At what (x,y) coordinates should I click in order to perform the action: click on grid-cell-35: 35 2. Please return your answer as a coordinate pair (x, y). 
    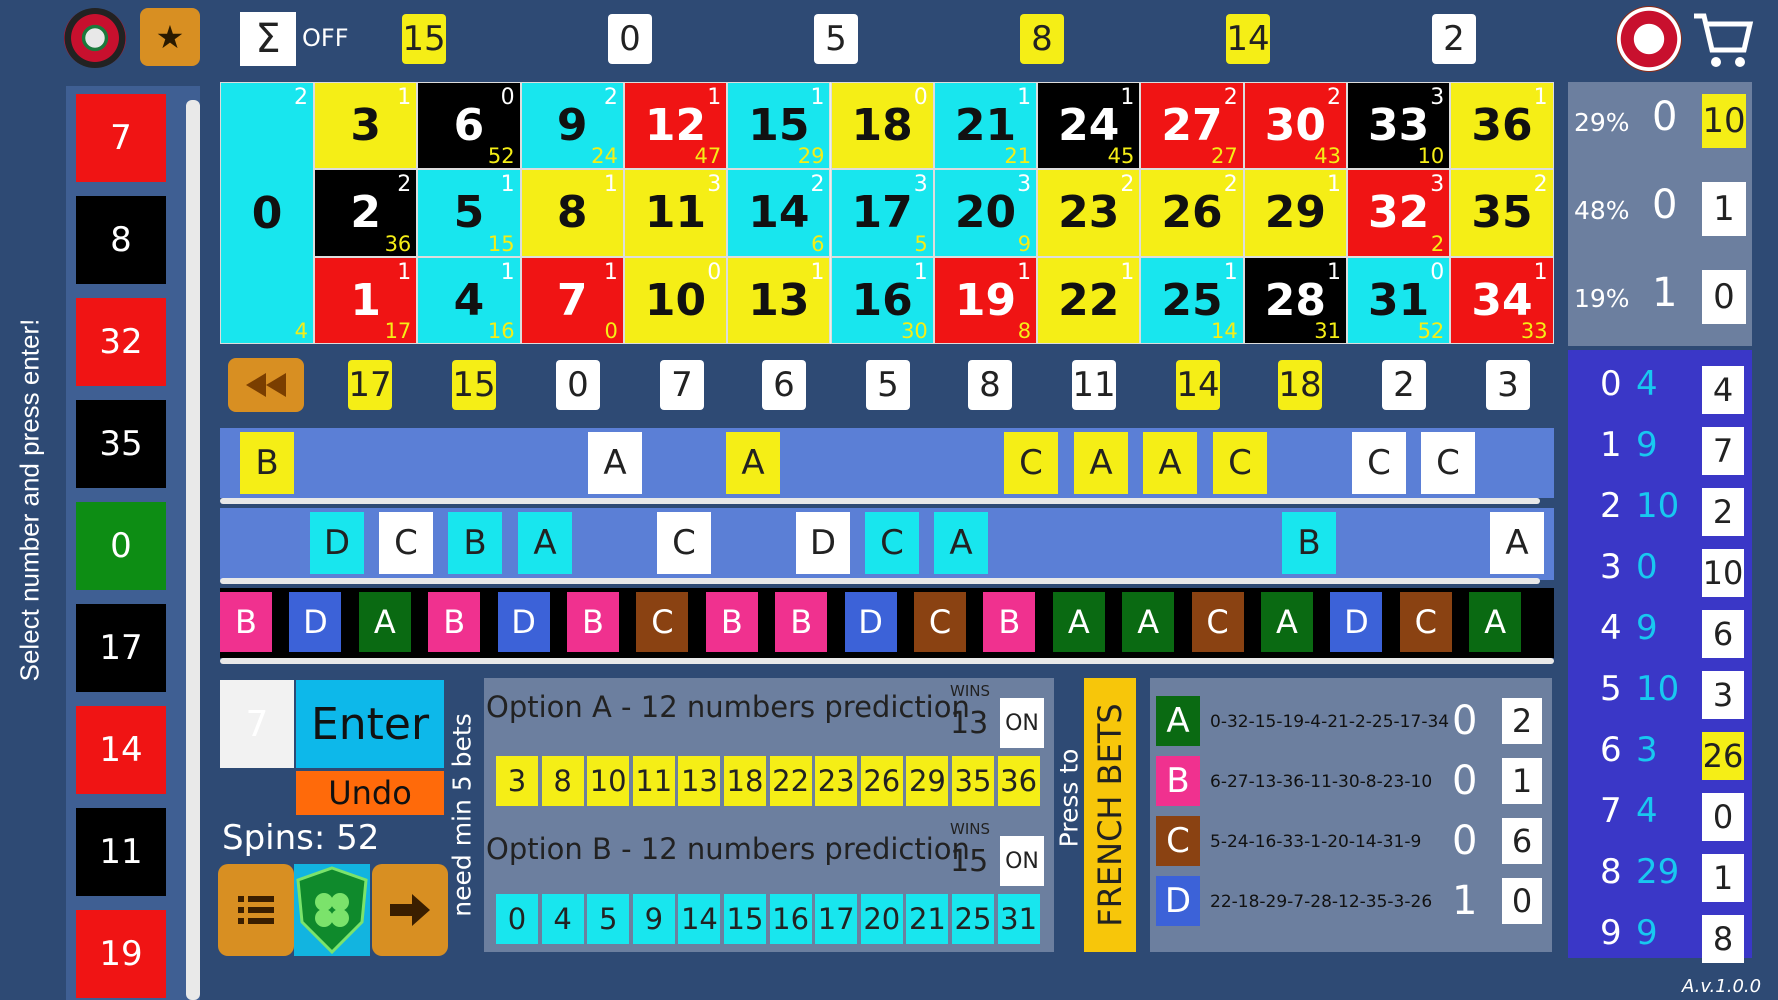
    Looking at the image, I should click on (1502, 213).